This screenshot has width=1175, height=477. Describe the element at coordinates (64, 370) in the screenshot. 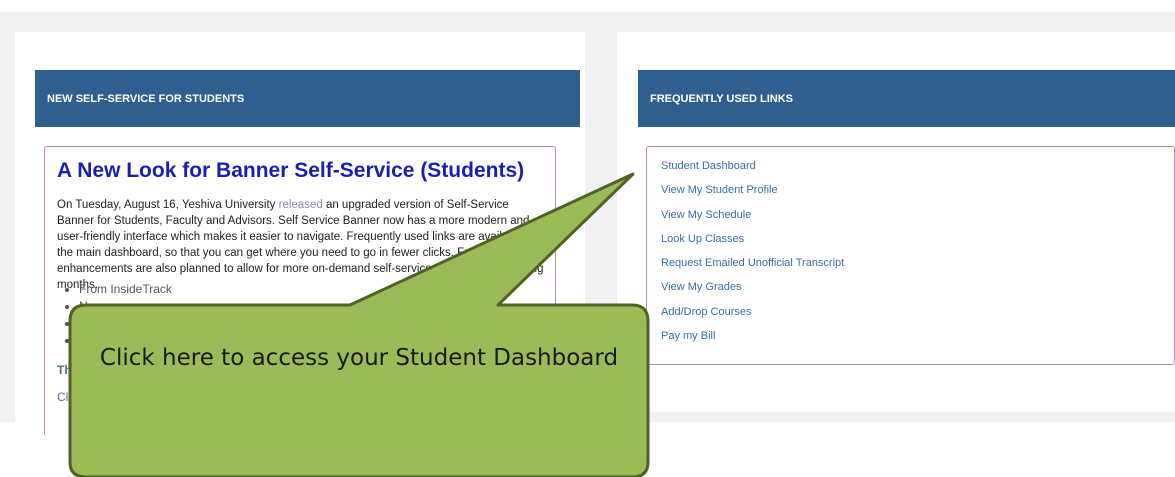

I see `article-link-1: Th` at that location.